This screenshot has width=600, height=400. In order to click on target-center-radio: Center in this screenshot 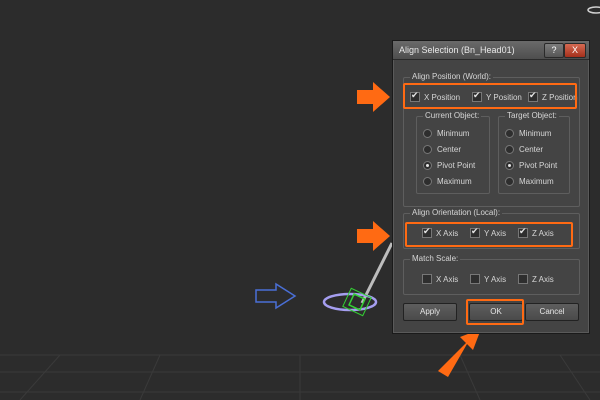, I will do `click(524, 149)`.